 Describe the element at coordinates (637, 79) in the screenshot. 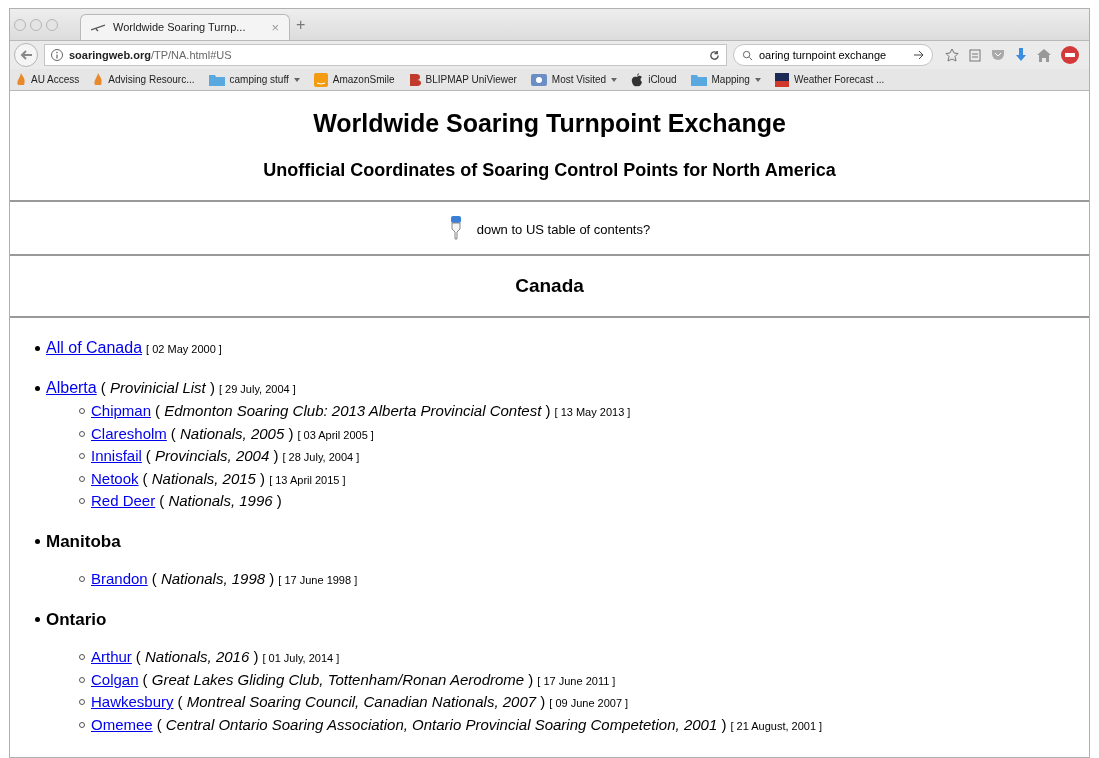

I see `apple-icon` at that location.